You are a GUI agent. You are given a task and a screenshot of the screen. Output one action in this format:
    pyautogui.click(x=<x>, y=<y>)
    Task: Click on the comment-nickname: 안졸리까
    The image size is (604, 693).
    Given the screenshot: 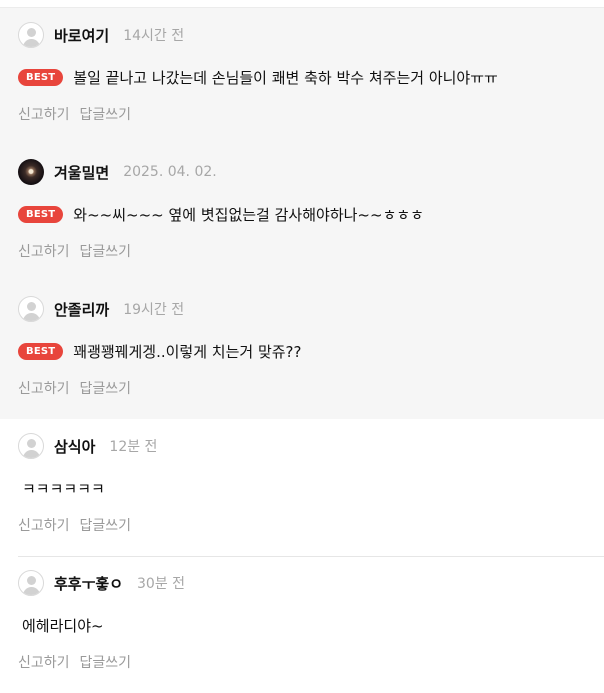 What is the action you would take?
    pyautogui.click(x=81, y=309)
    